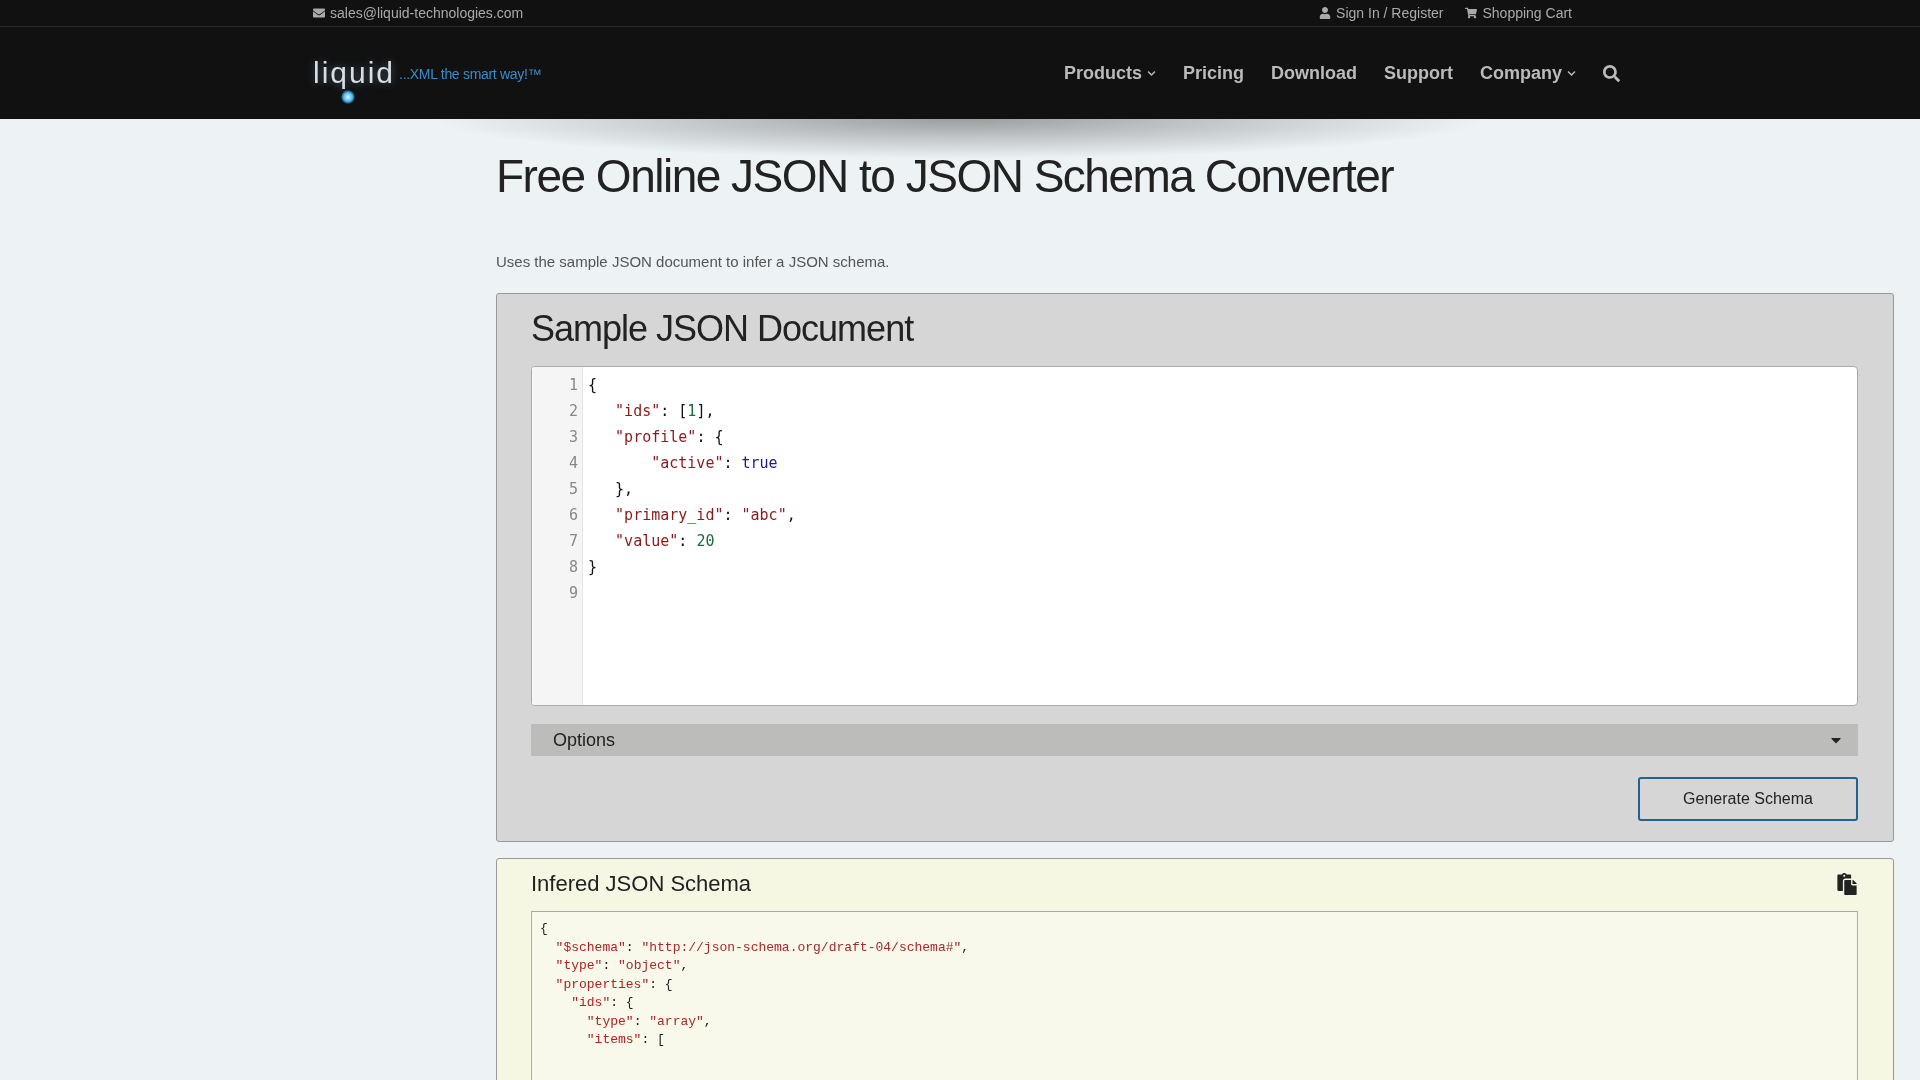 The height and width of the screenshot is (1080, 1920). Describe the element at coordinates (1518, 13) in the screenshot. I see `shopping-cart-link: Shopping Cart` at that location.